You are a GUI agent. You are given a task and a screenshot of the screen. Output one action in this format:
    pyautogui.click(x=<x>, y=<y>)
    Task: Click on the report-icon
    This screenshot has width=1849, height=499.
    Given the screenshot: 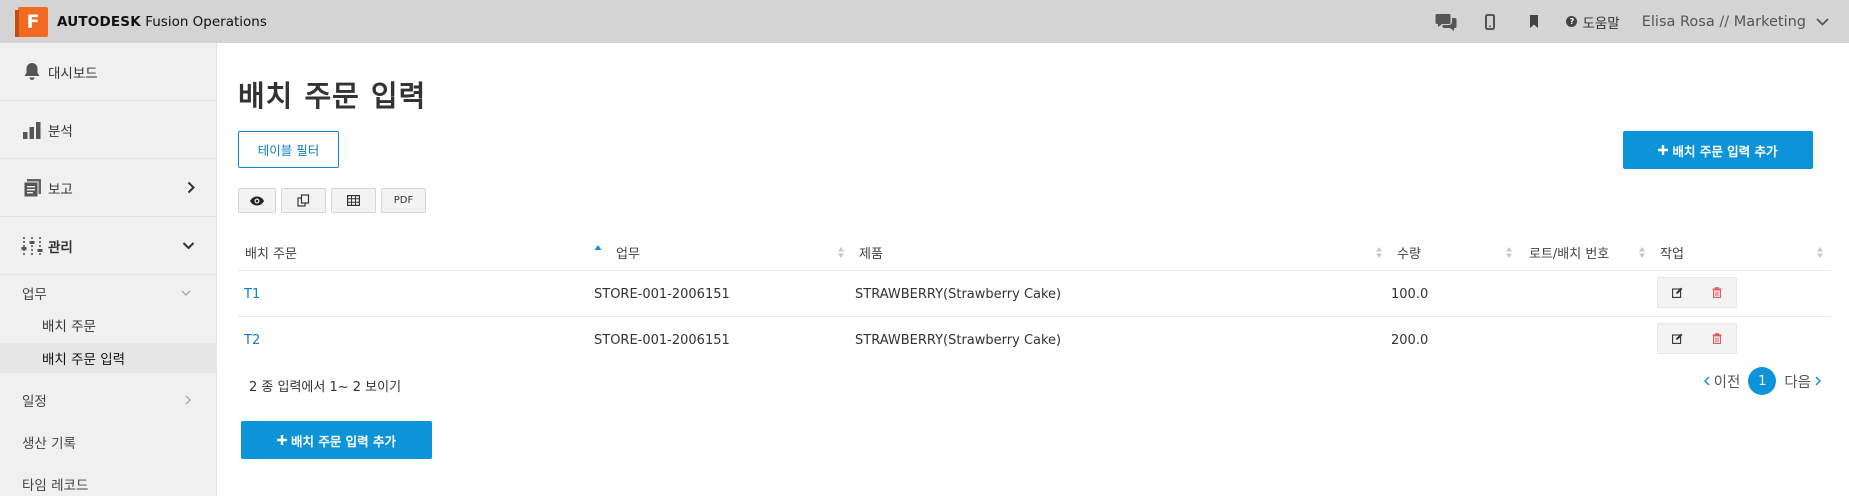 What is the action you would take?
    pyautogui.click(x=32, y=188)
    